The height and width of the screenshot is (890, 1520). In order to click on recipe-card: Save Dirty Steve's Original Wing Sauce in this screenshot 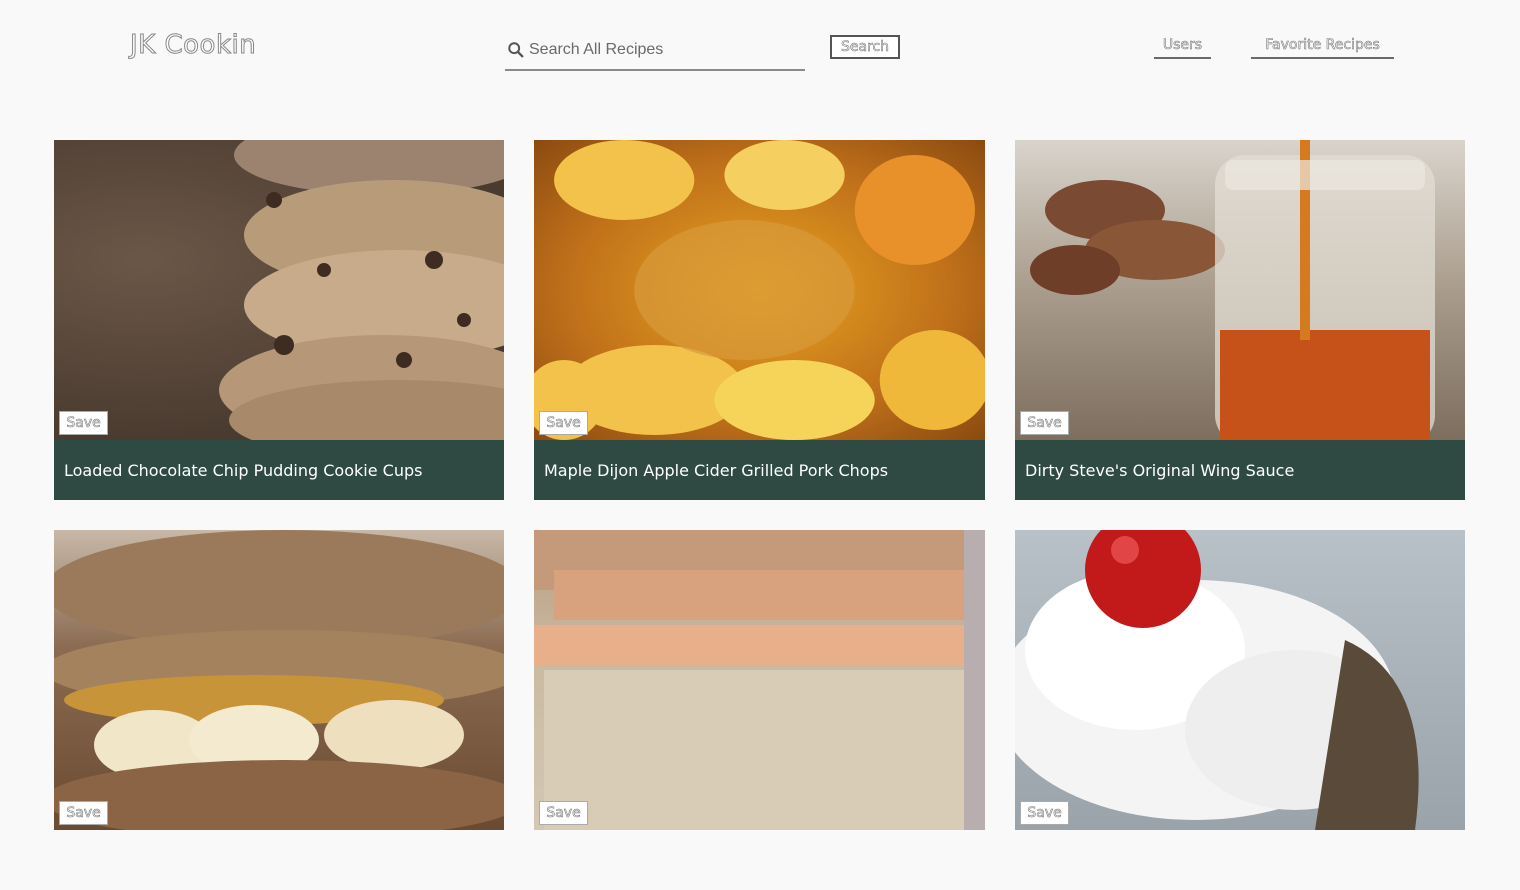, I will do `click(1240, 320)`.